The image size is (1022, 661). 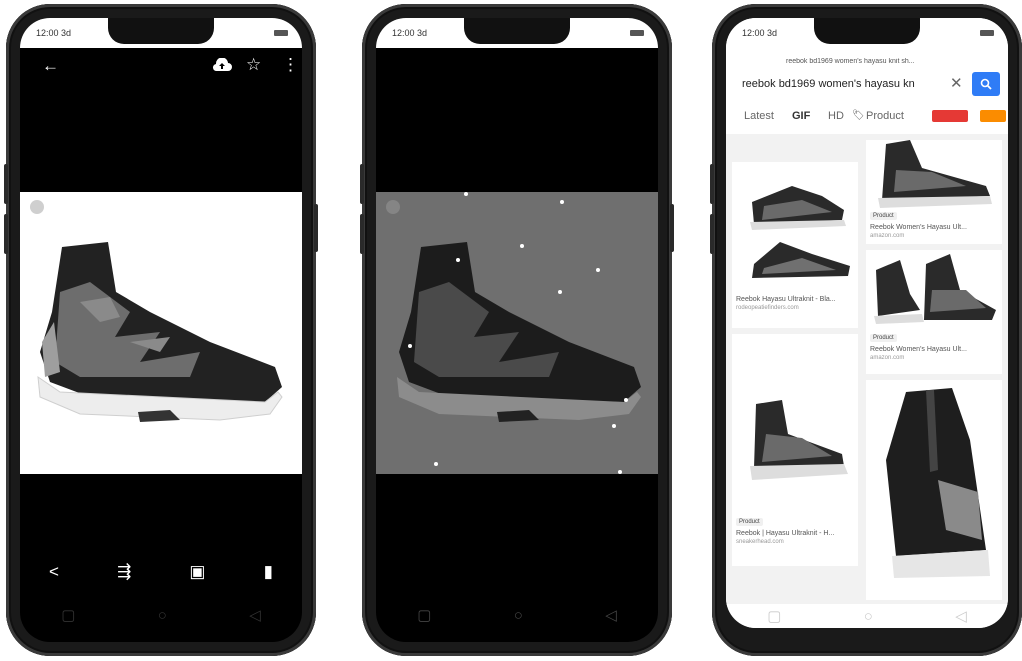 What do you see at coordinates (161, 572) in the screenshot?
I see `action-bar: < ⇶ ▣ ▮` at bounding box center [161, 572].